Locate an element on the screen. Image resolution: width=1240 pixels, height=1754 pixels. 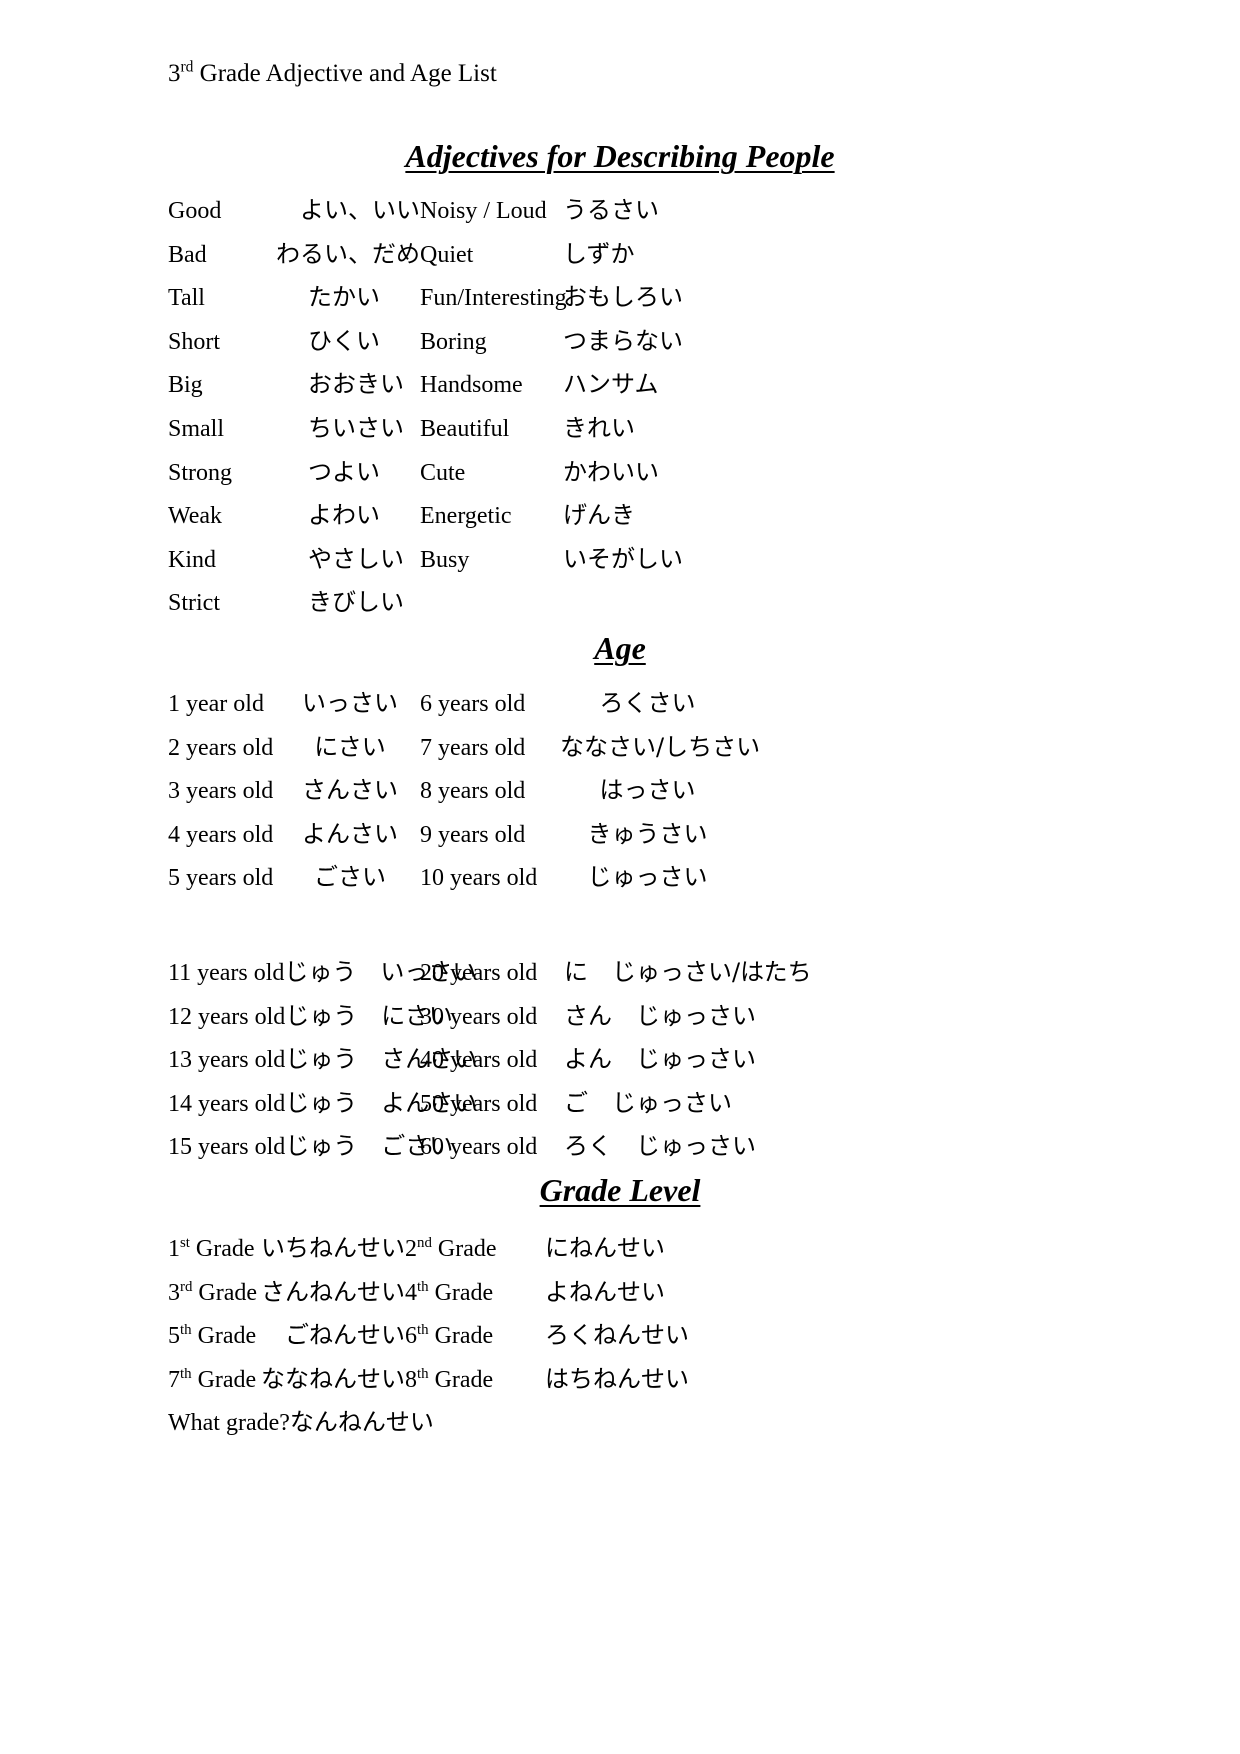
age-left: 1 year old いっさい is located at coordinates (210, 705).